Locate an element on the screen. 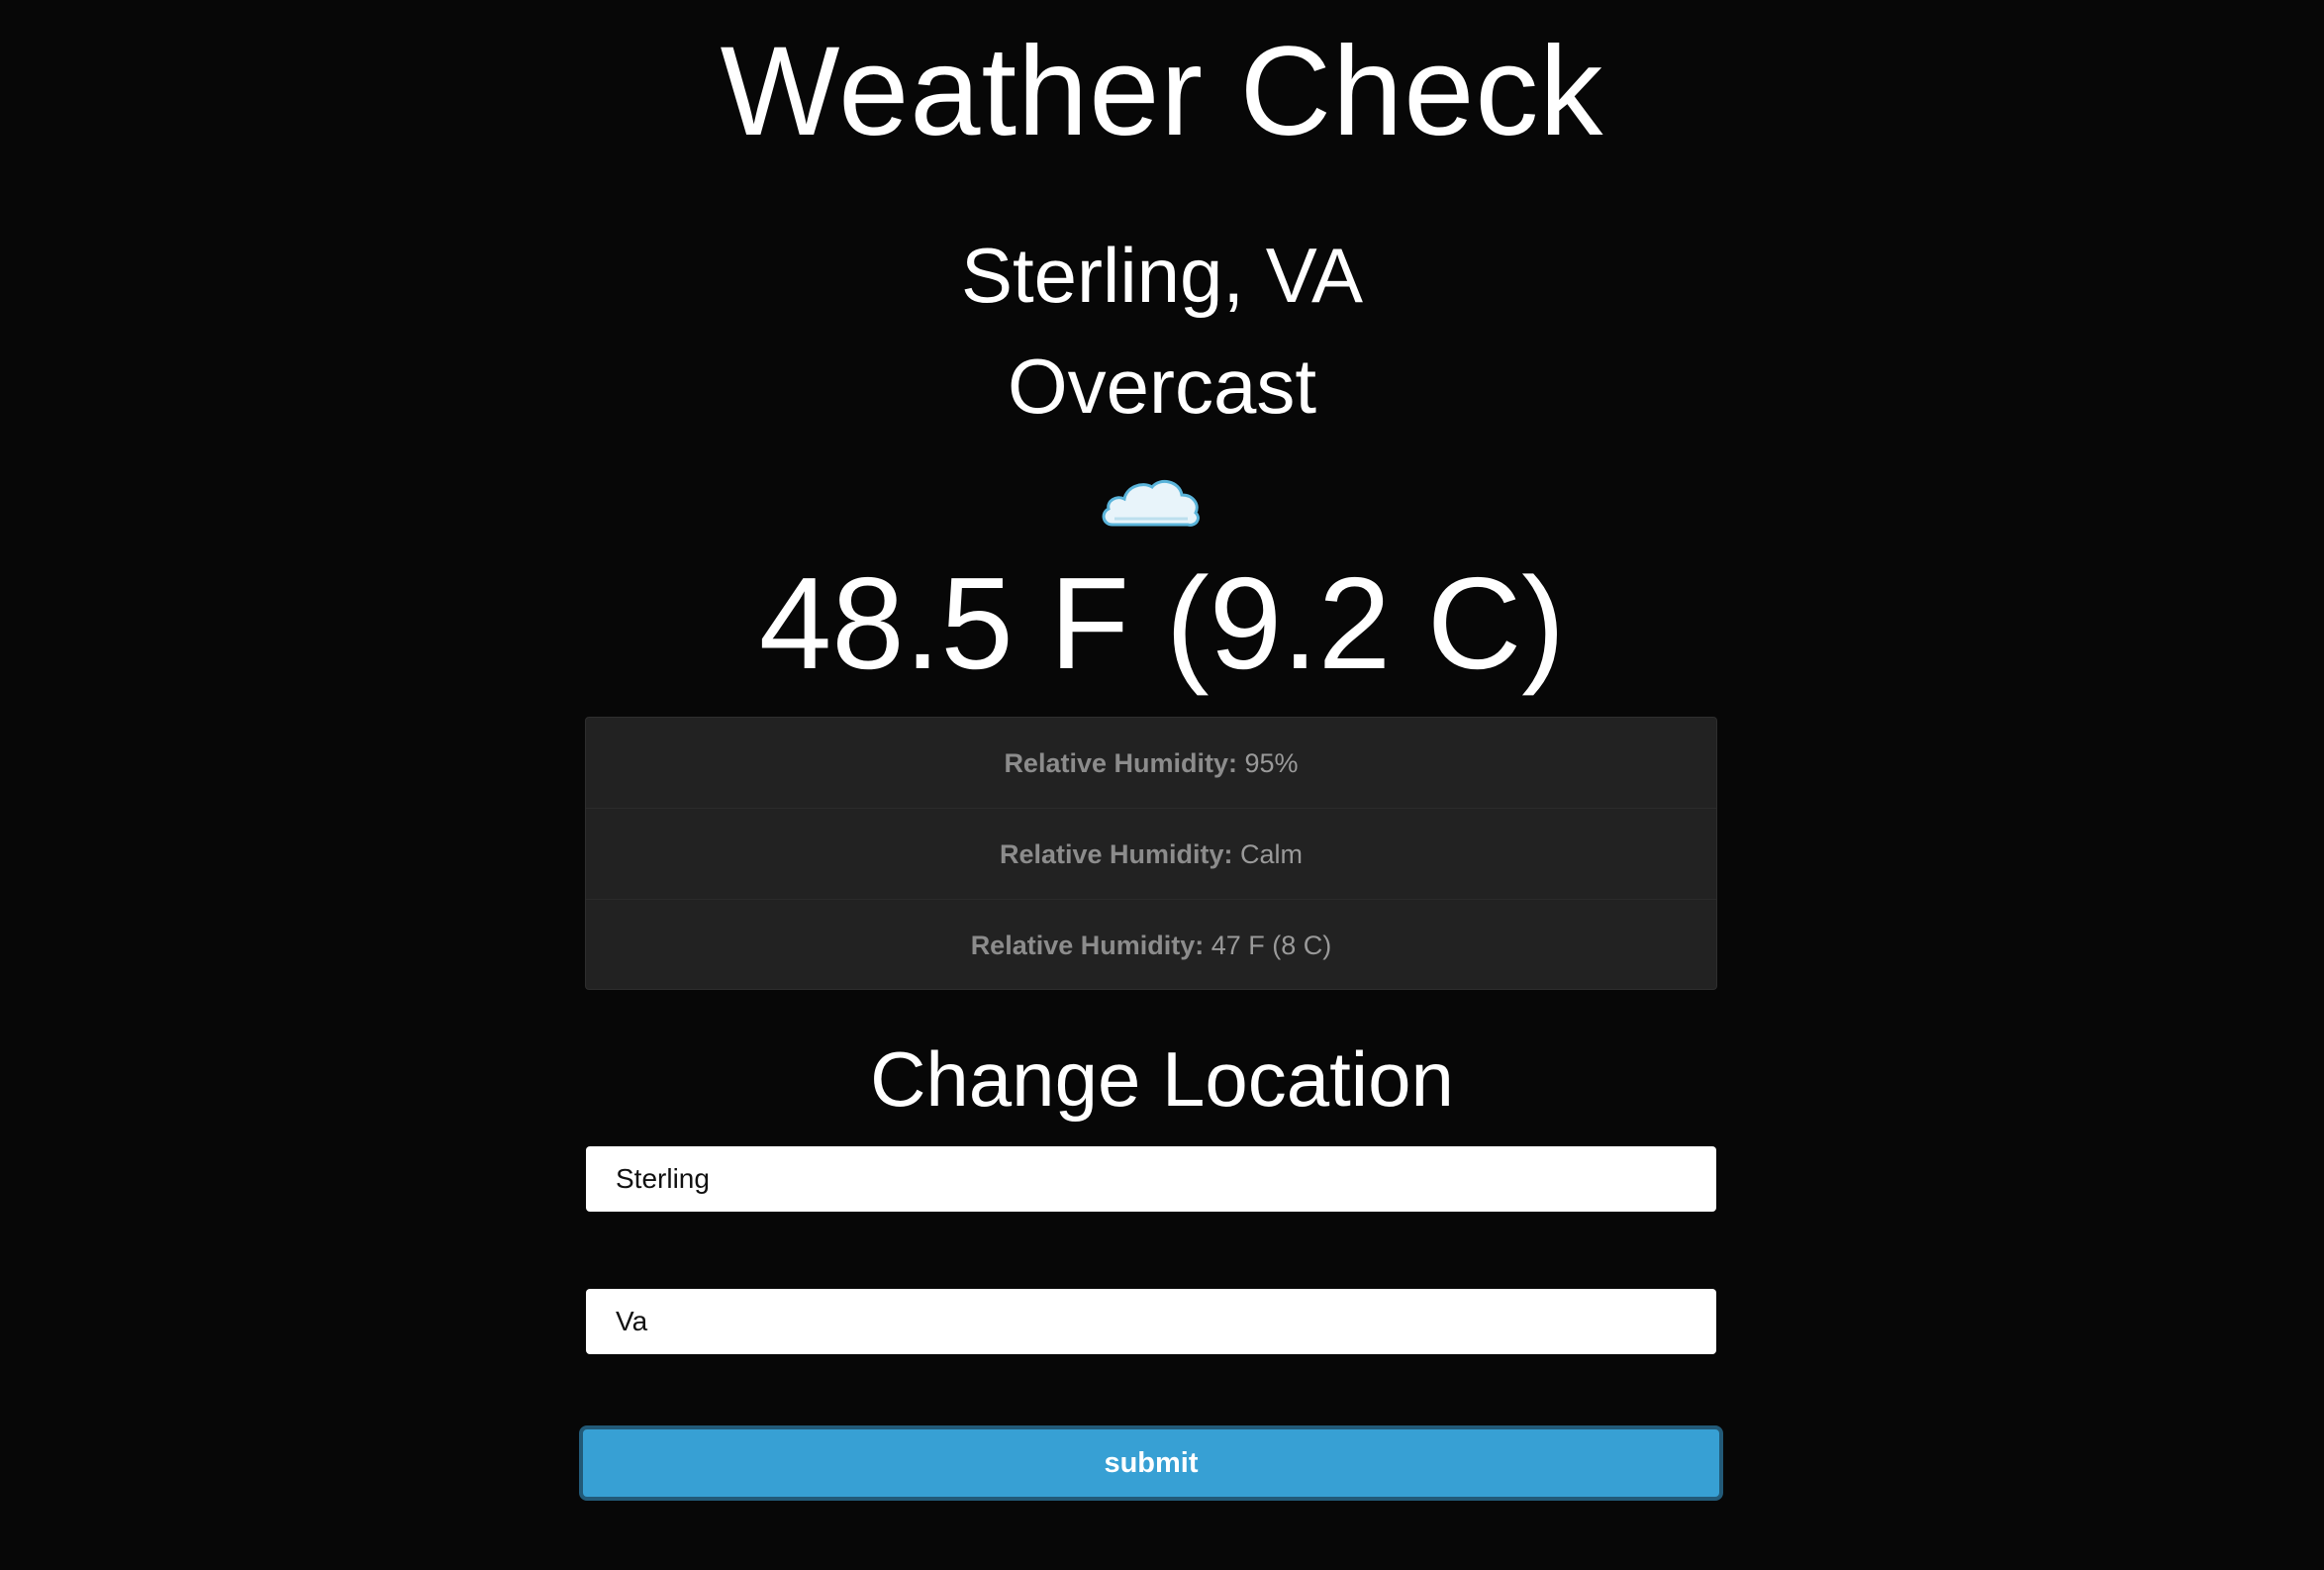  detail-value: 95% is located at coordinates (1272, 763).